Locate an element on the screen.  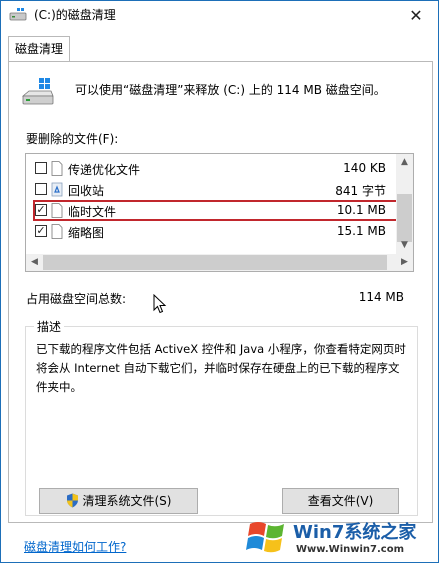
view-files-label: 查看文件(V) is located at coordinates (340, 501).